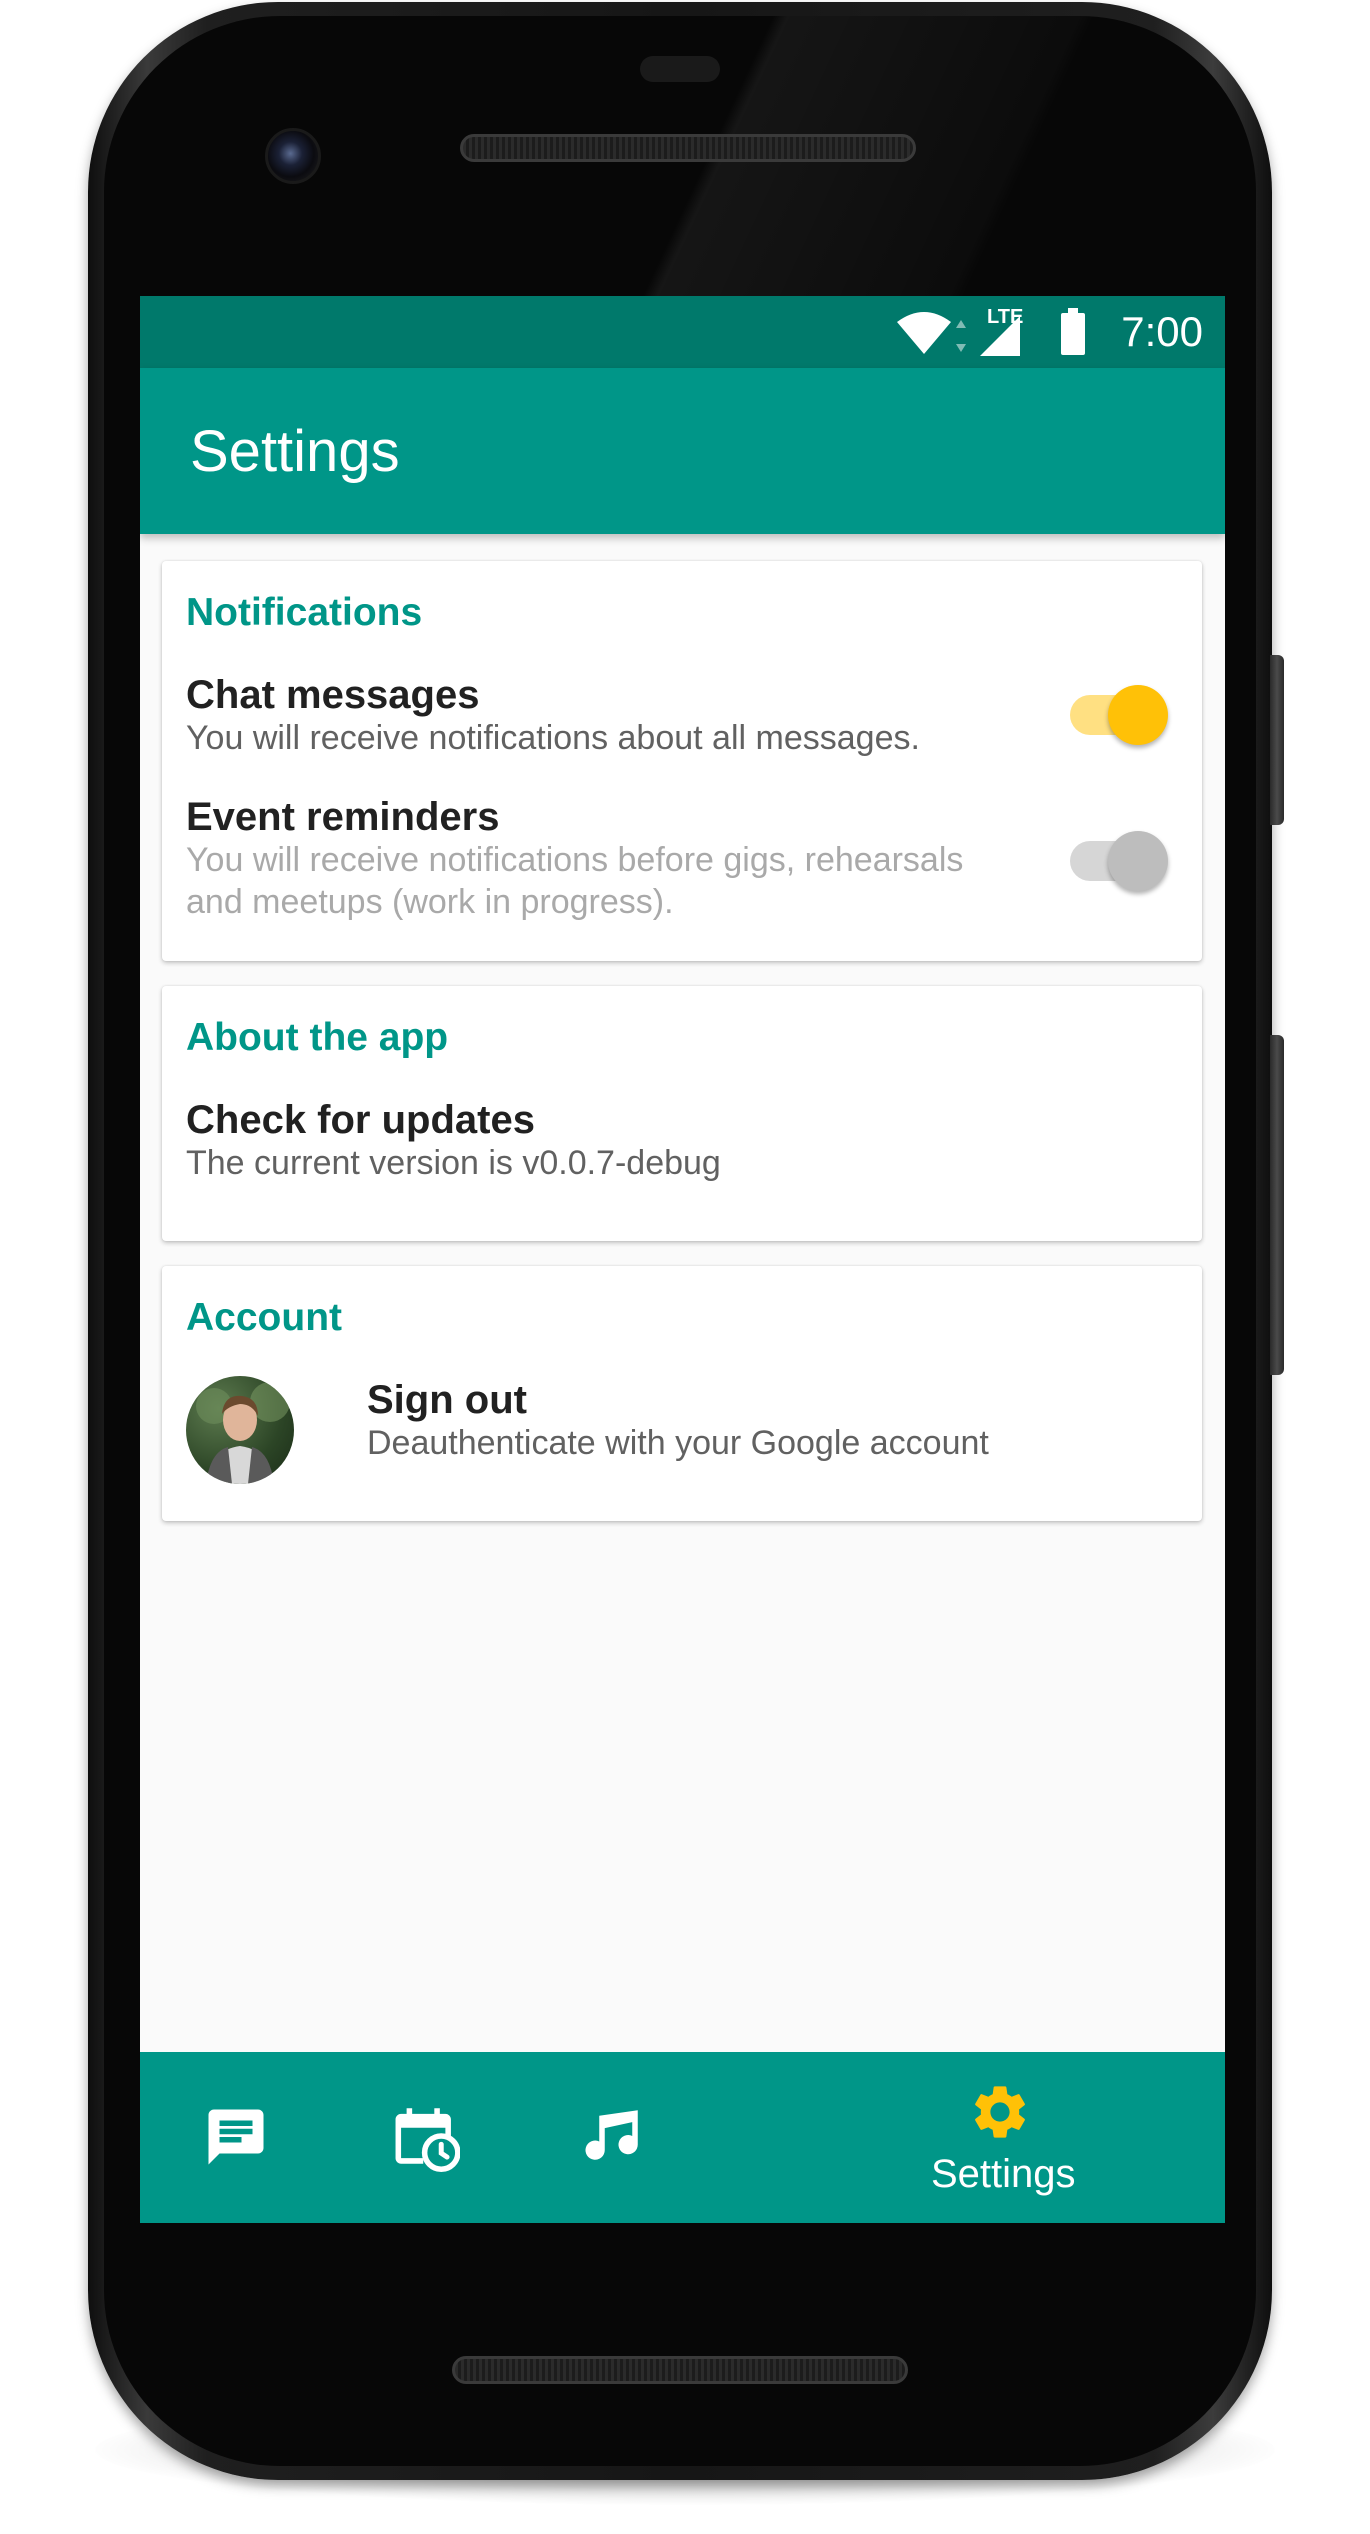 The height and width of the screenshot is (2534, 1370). I want to click on nav-item-settings: Settings, so click(1000, 2137).